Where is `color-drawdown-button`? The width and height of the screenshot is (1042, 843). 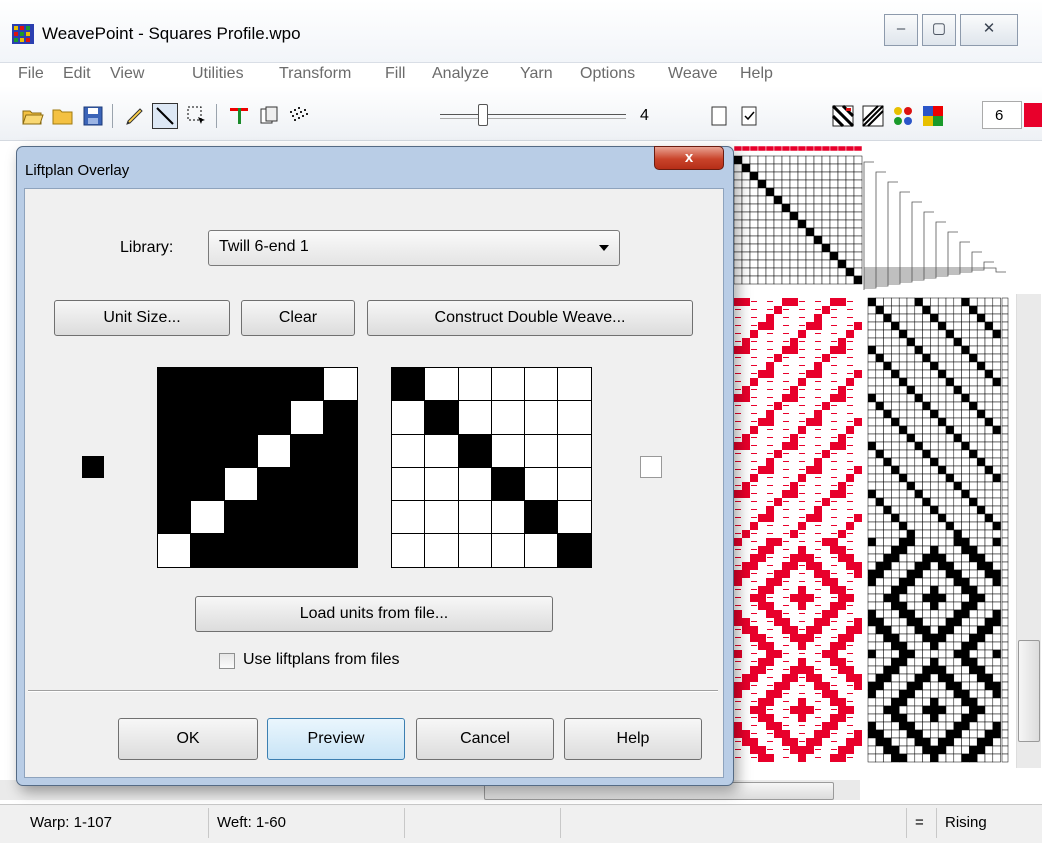
color-drawdown-button is located at coordinates (873, 116).